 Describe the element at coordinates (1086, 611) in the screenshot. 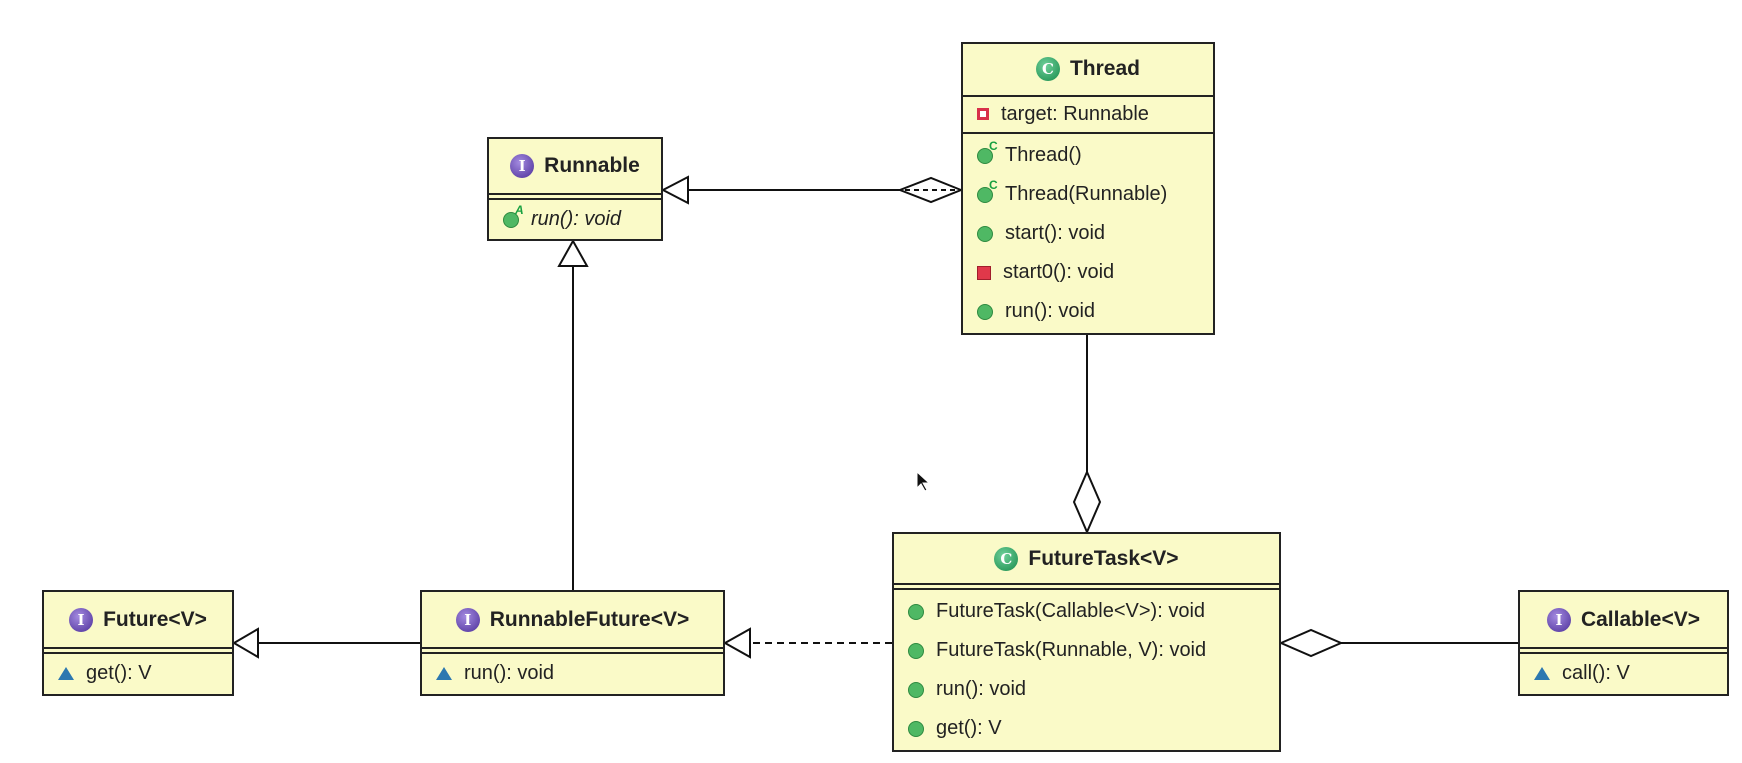

I see `method-row: FutureTask(Callable<V>): void` at that location.